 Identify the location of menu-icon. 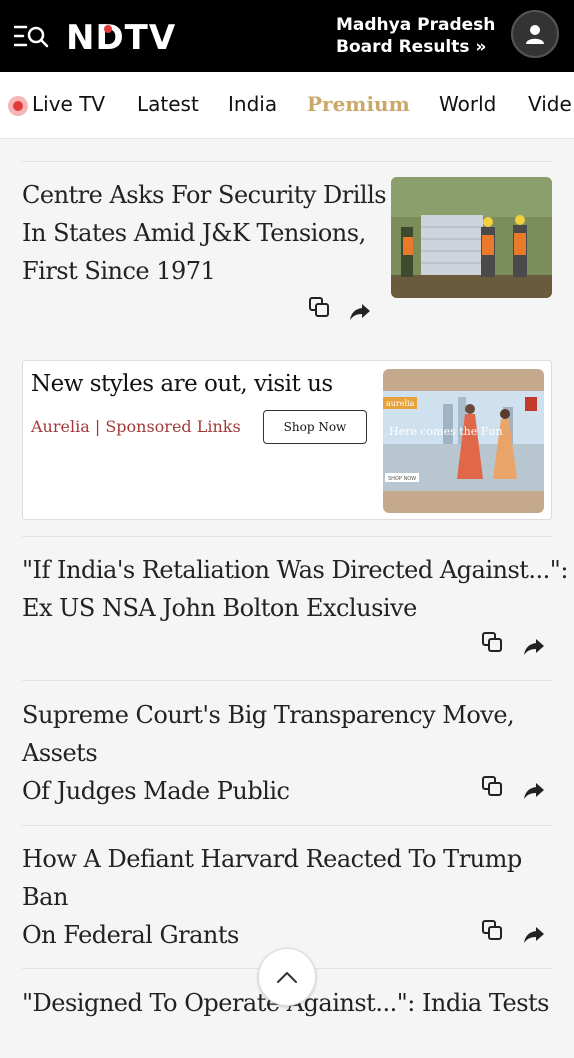
(21, 36).